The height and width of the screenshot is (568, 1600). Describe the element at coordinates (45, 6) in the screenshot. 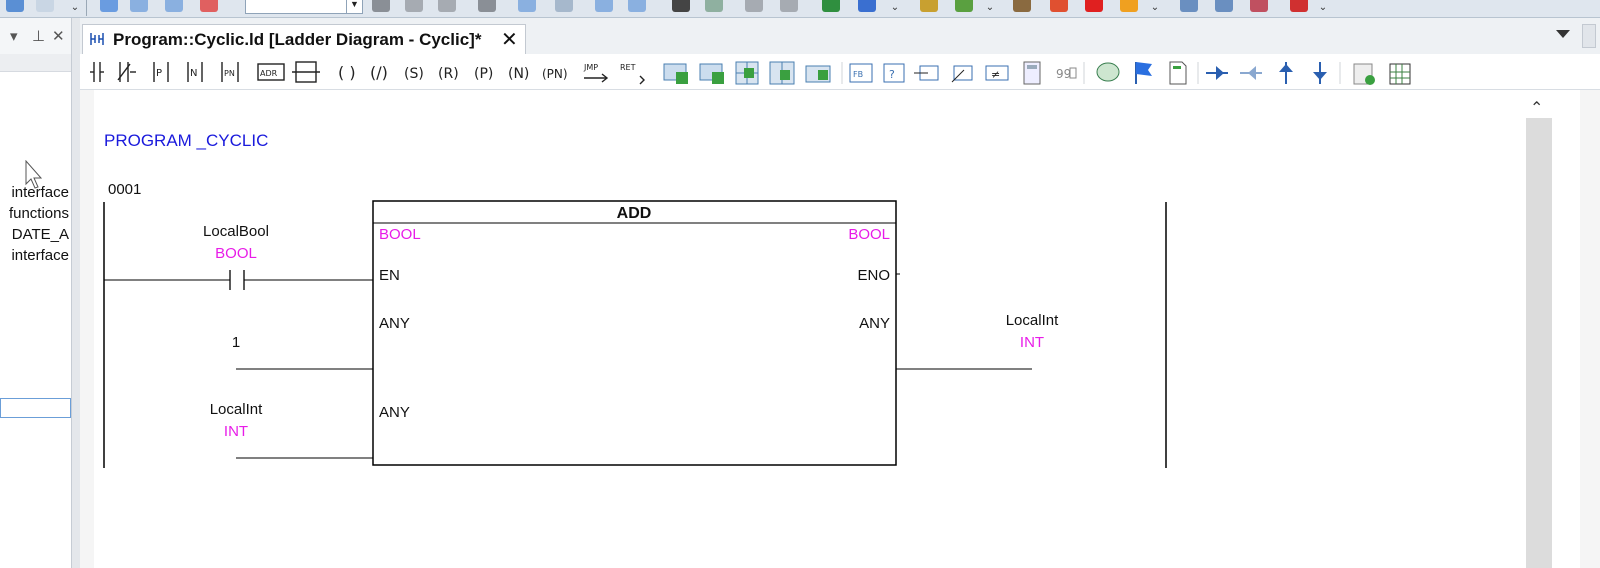

I see `document-icon` at that location.